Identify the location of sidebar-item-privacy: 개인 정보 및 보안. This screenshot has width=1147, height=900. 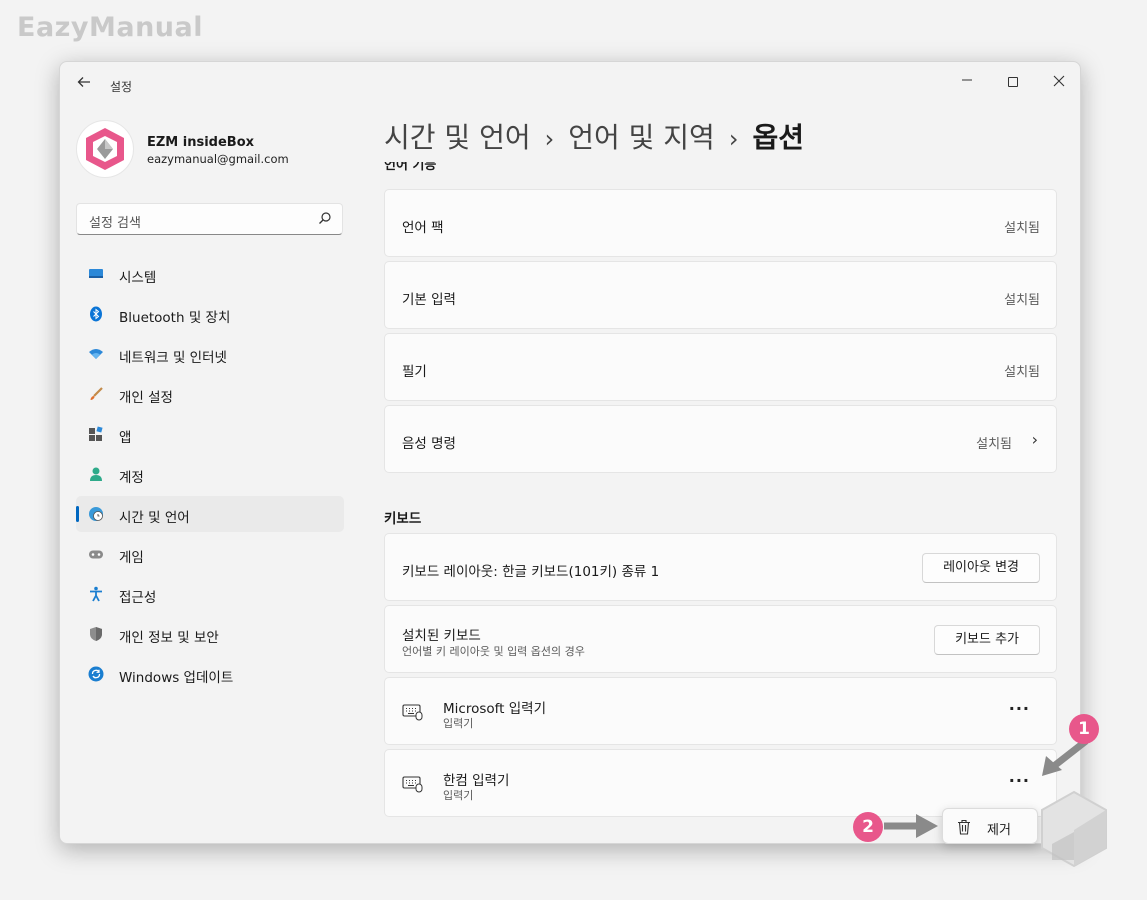
(210, 634).